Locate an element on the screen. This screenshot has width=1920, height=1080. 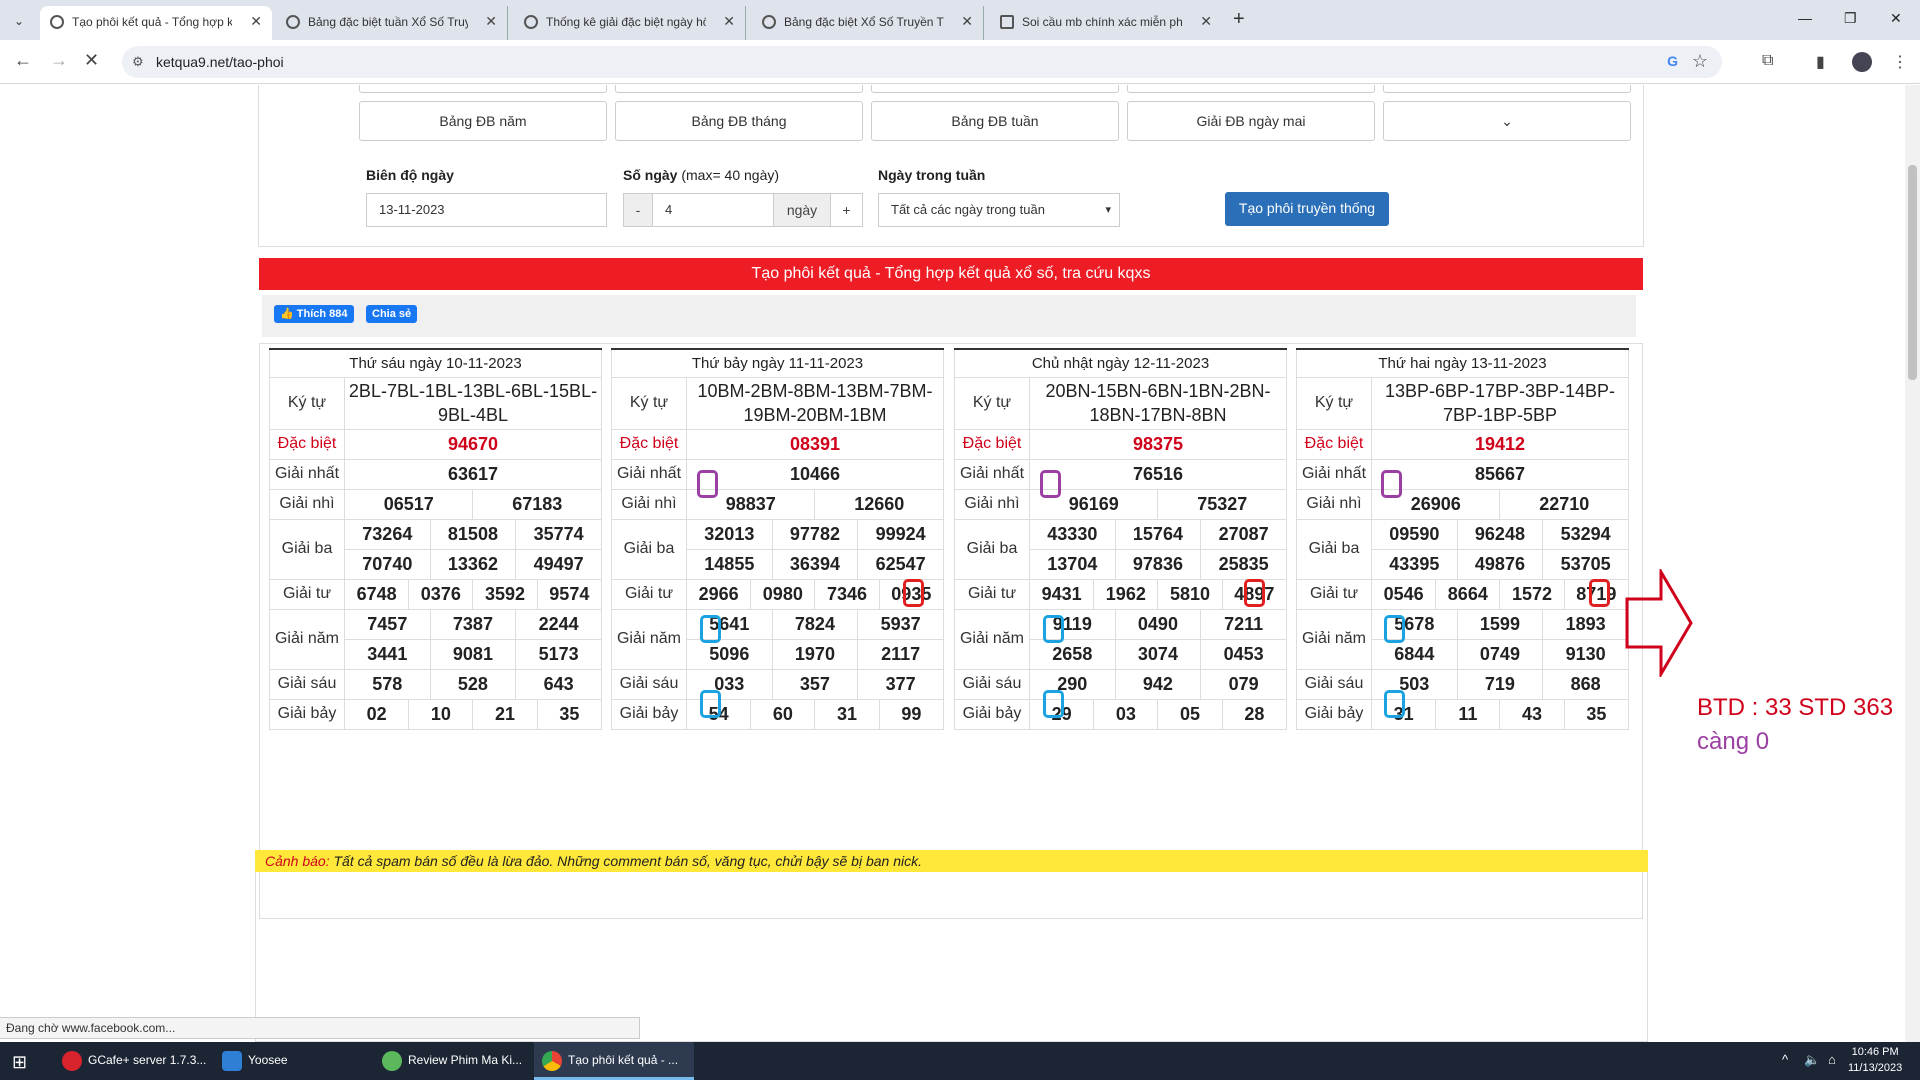
tab-tao-phoi: Tạo phôi kết quả - Tổng hợp kết quả ✕ is located at coordinates (156, 23).